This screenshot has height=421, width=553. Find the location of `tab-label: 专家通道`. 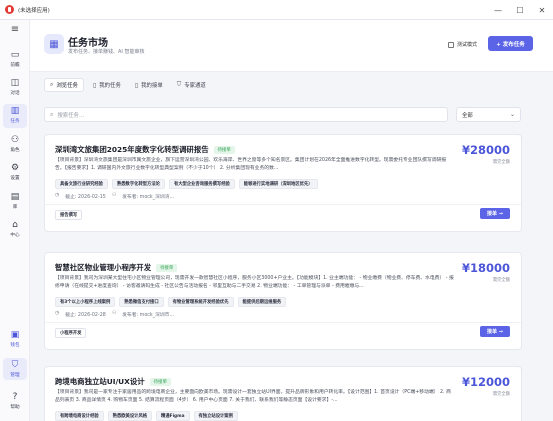

tab-label: 专家通道 is located at coordinates (195, 86).